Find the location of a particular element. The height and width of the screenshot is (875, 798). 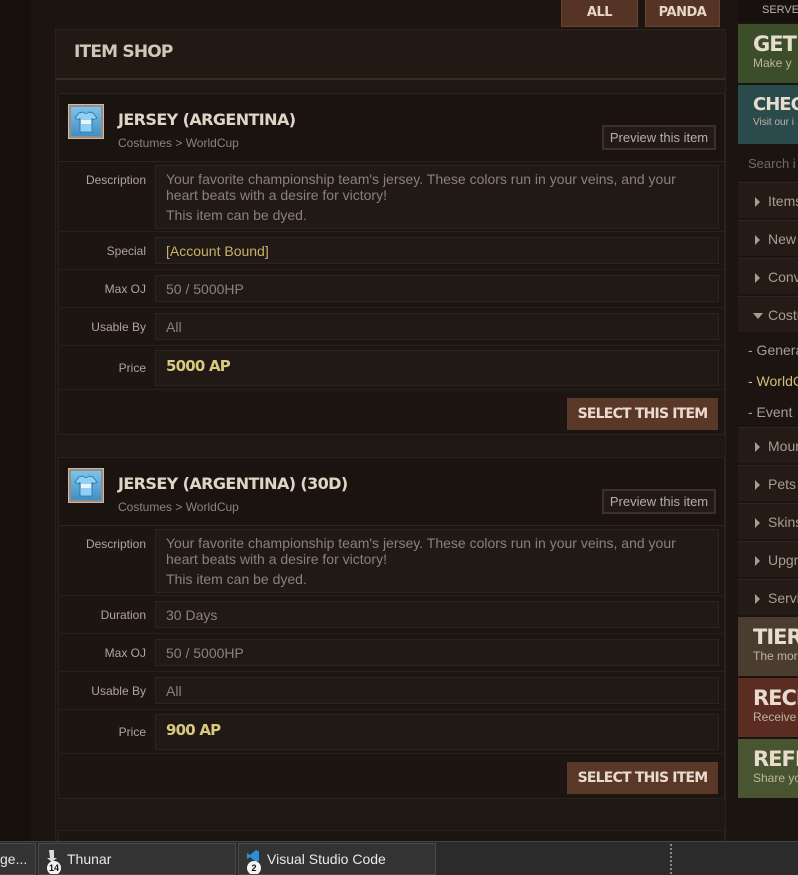

promo-subtitle: Receive i is located at coordinates (775, 717).